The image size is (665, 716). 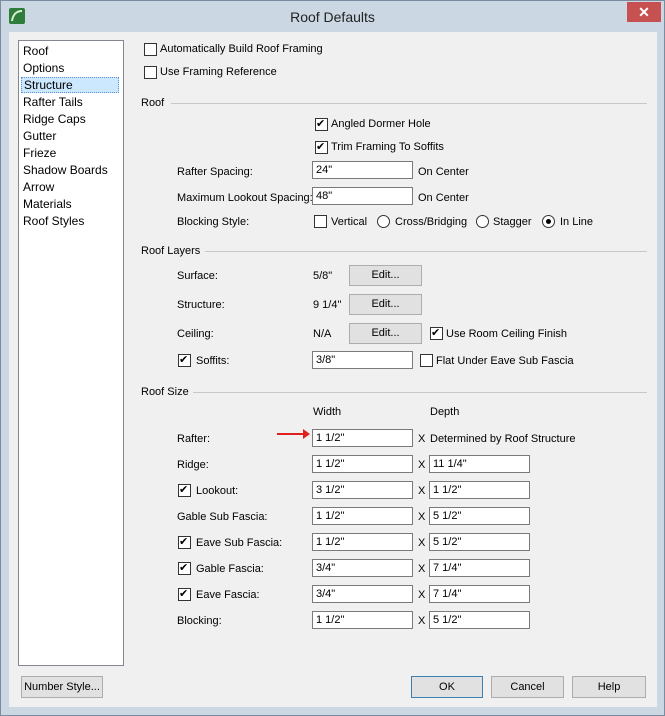 I want to click on cancel-button: Cancel, so click(x=527, y=687).